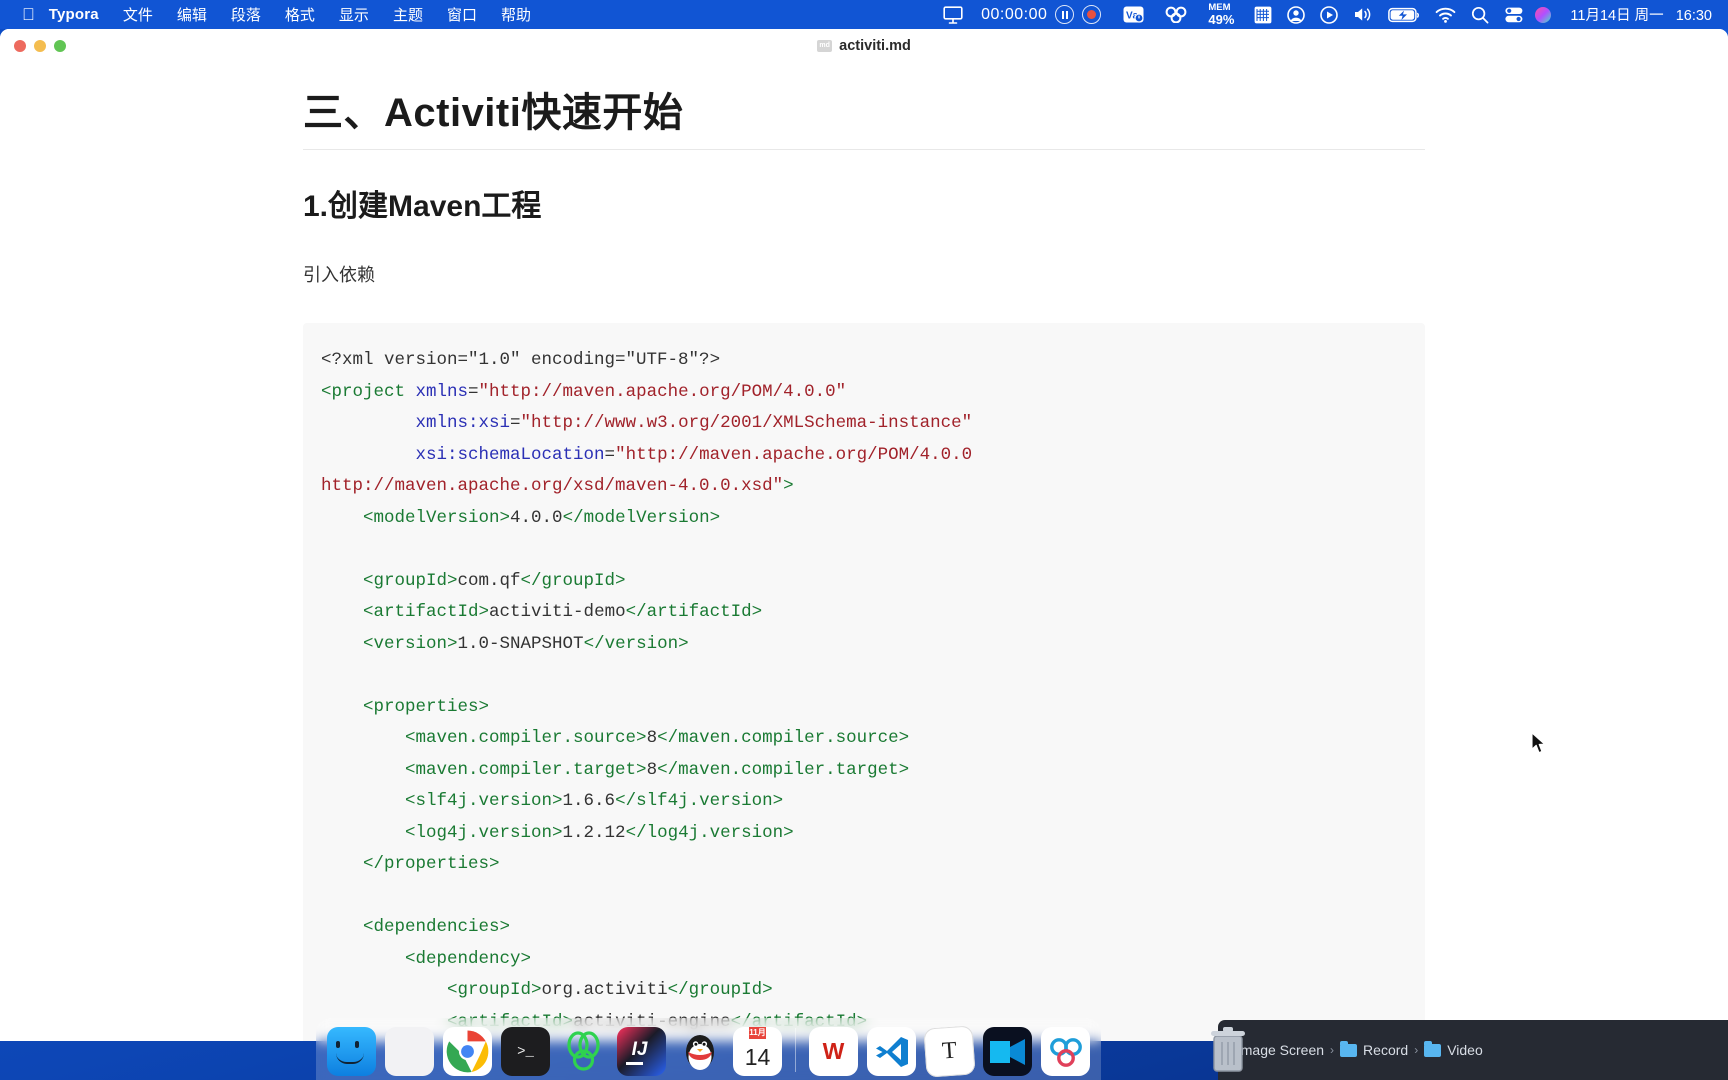 This screenshot has height=1080, width=1728. What do you see at coordinates (794, 454) in the screenshot?
I see `code-token: "http://maven.apache.org/POM/4.0.0` at bounding box center [794, 454].